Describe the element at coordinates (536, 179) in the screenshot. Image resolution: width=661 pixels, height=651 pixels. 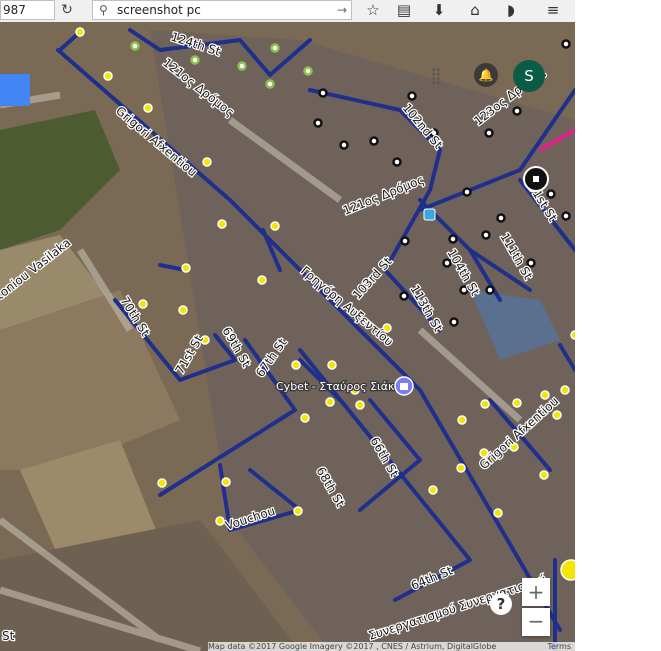
I see `selected-place-marker` at that location.